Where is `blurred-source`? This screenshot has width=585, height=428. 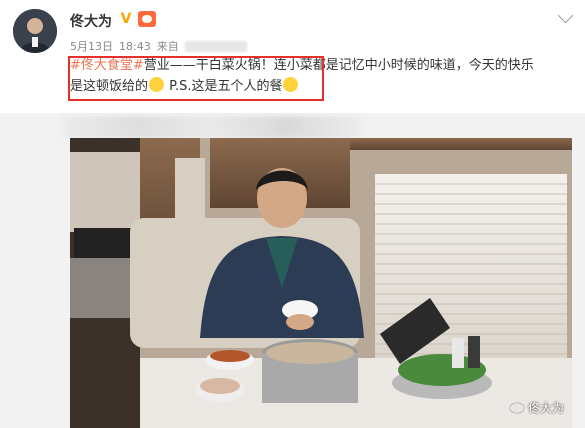
blurred-source is located at coordinates (215, 46).